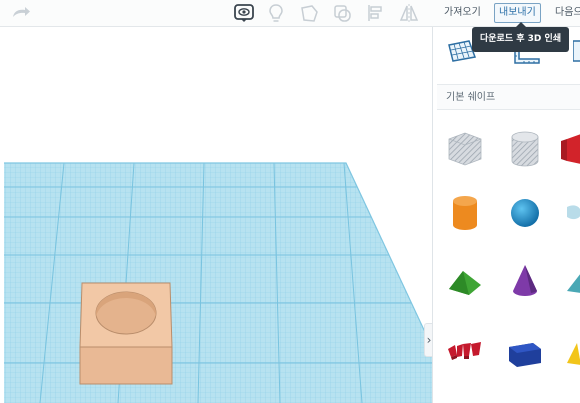  What do you see at coordinates (525, 351) in the screenshot?
I see `polygon-shape` at bounding box center [525, 351].